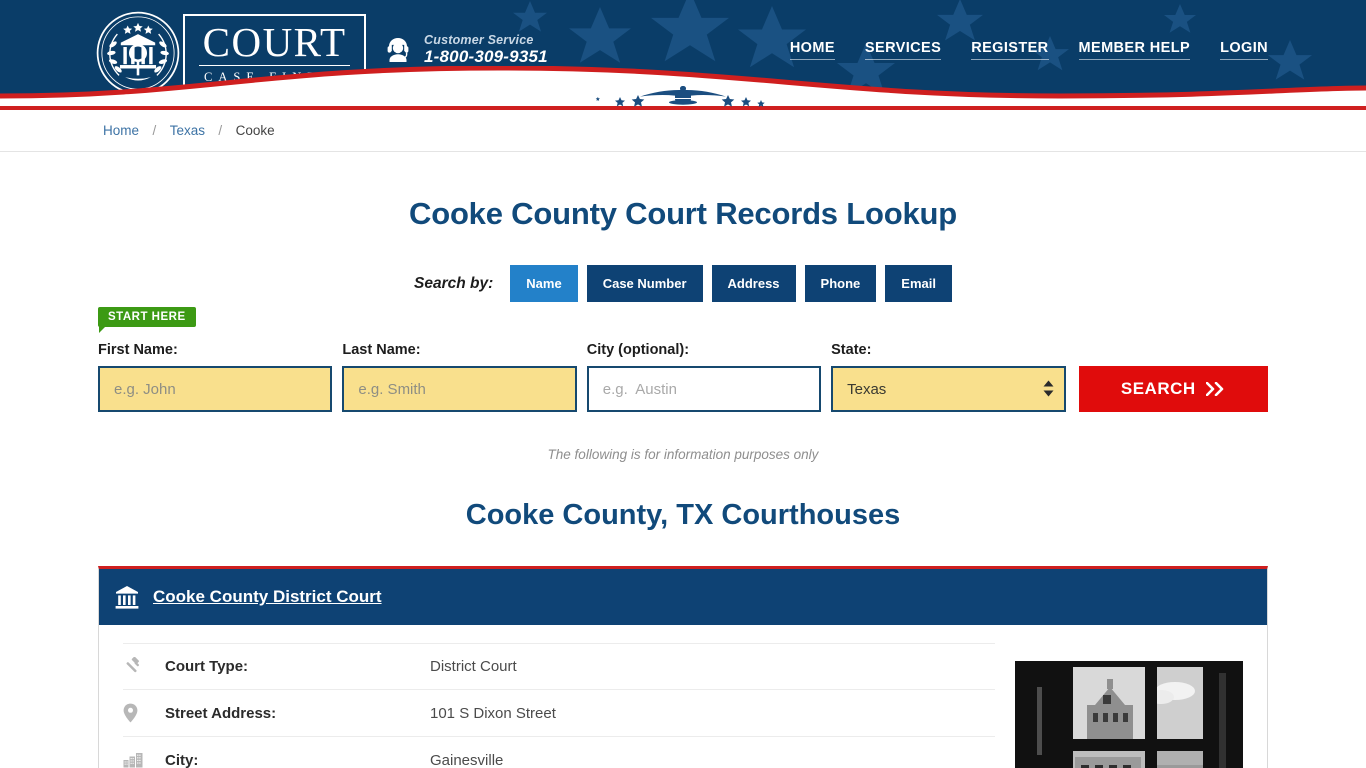 The image size is (1366, 768). I want to click on first-name-label: First Name:, so click(138, 350).